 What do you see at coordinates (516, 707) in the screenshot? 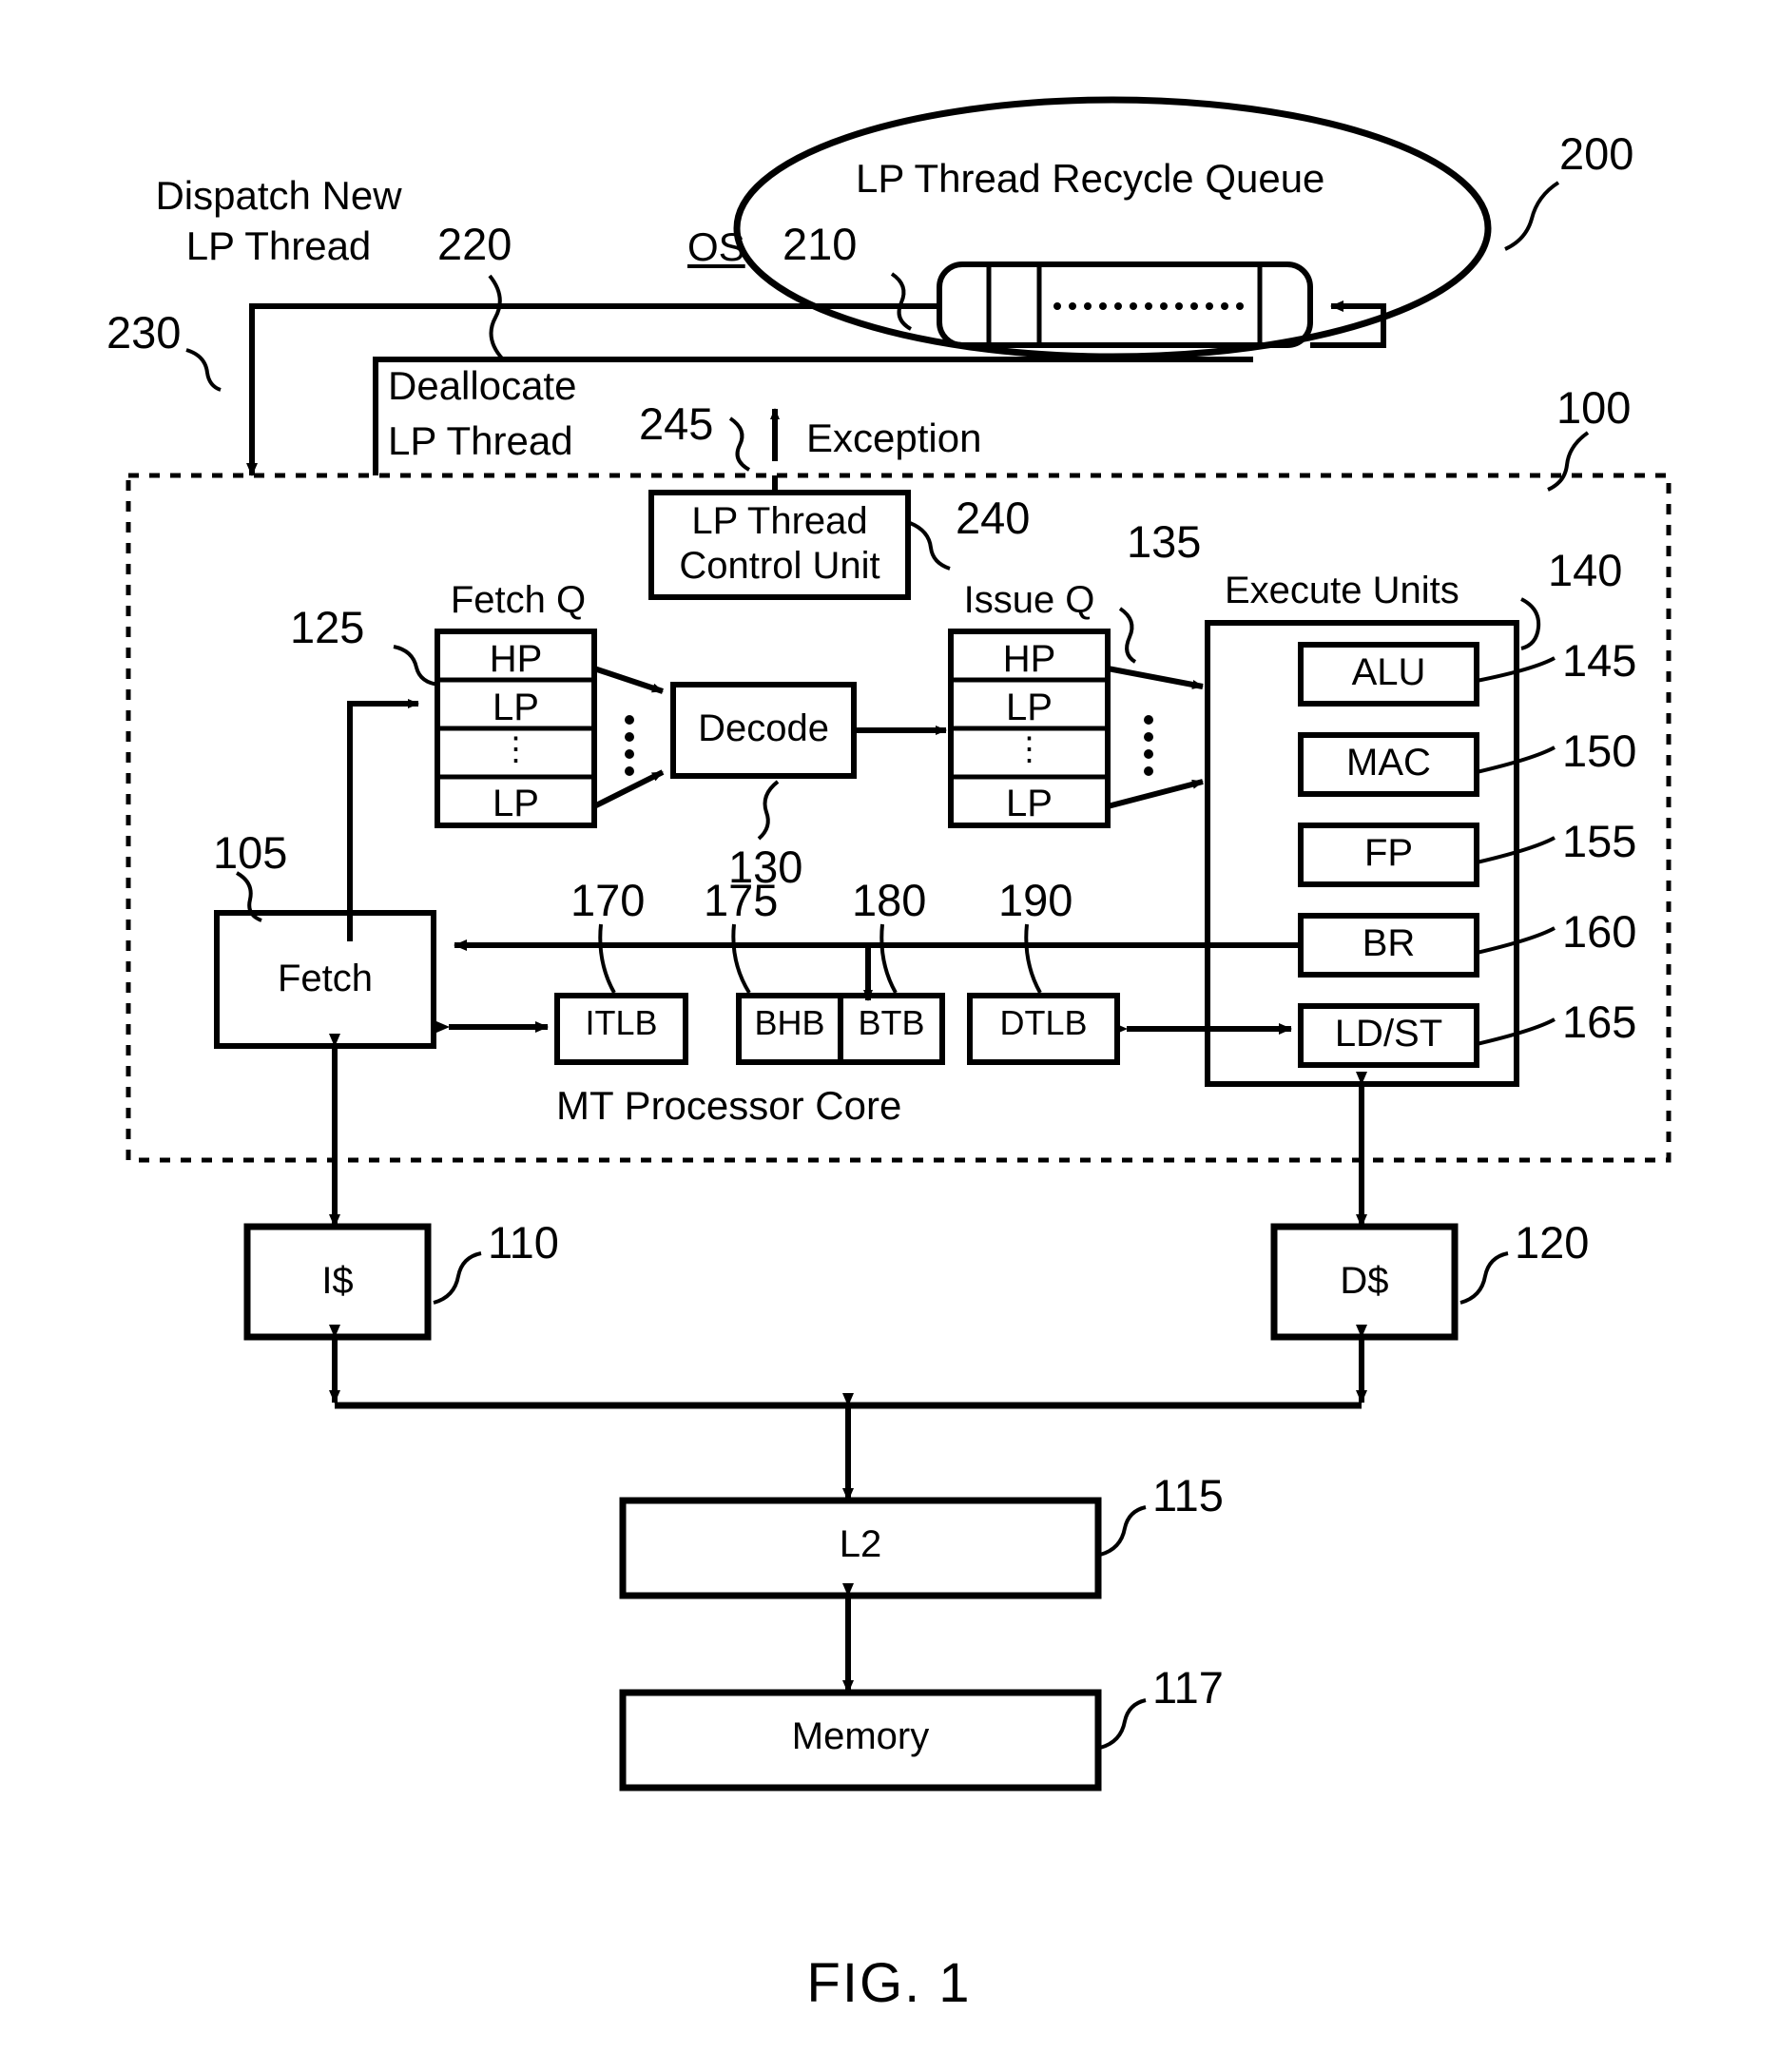
I see `fetch-queue-cell-1: LP` at bounding box center [516, 707].